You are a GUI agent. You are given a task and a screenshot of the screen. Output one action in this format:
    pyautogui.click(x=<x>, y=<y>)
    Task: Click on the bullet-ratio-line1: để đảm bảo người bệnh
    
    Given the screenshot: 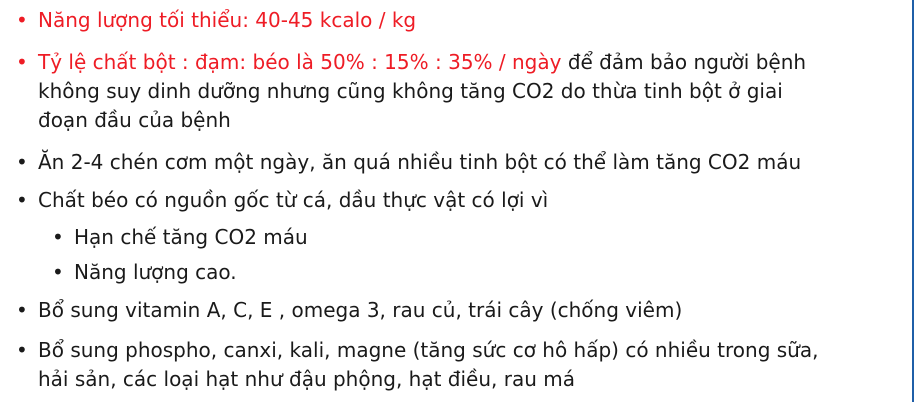 What is the action you would take?
    pyautogui.click(x=684, y=62)
    